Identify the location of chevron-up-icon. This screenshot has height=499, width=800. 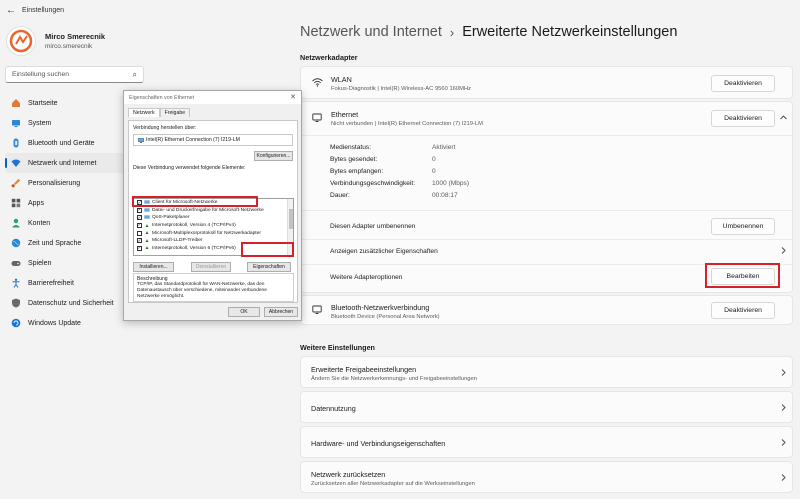
(783, 117).